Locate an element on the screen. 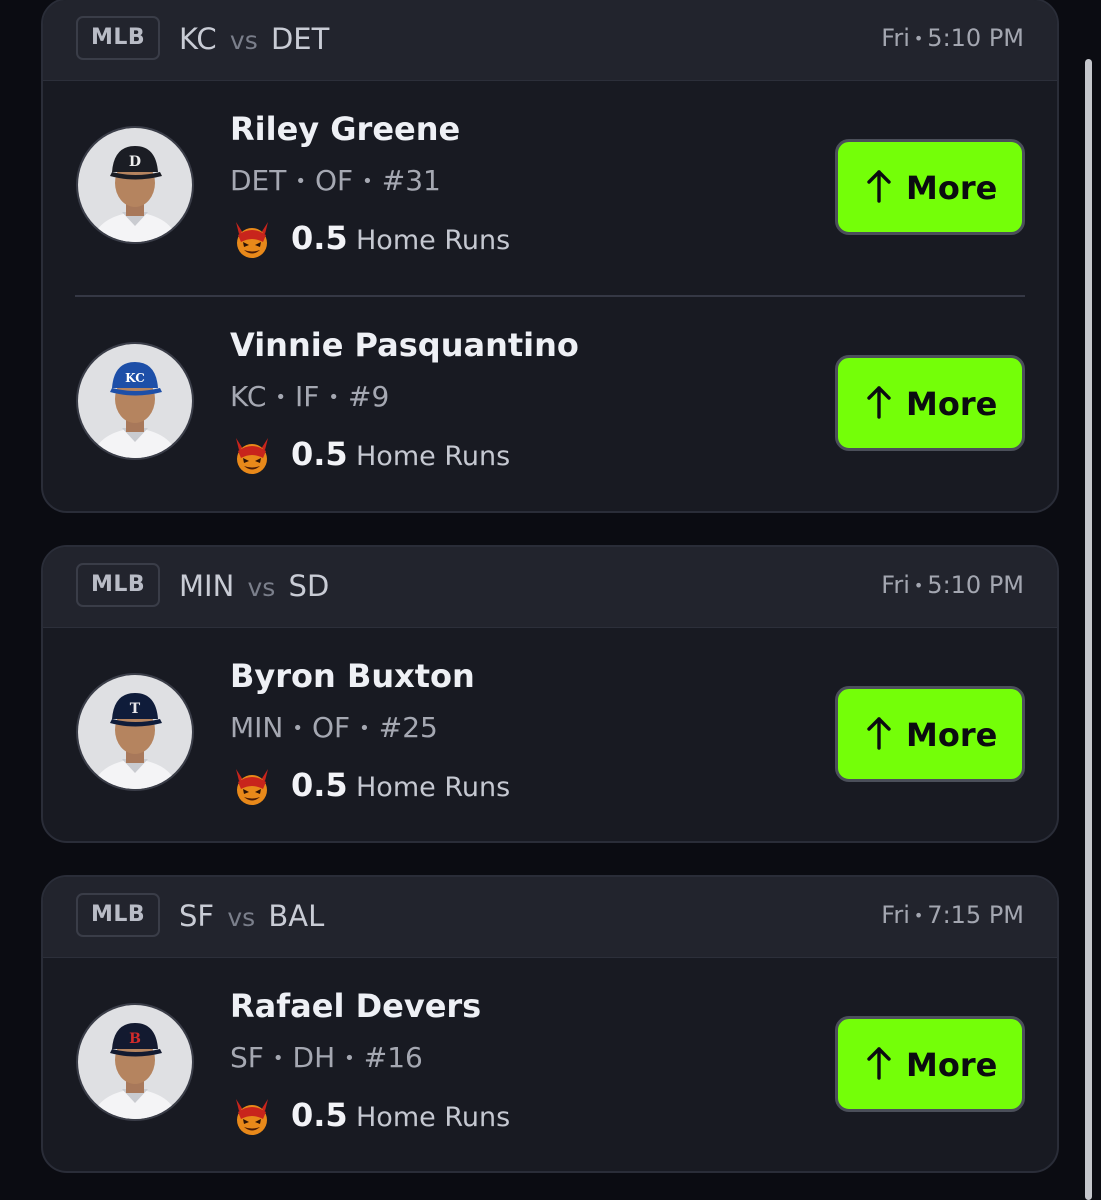 This screenshot has height=1200, width=1101. team-b: BAL is located at coordinates (296, 916).